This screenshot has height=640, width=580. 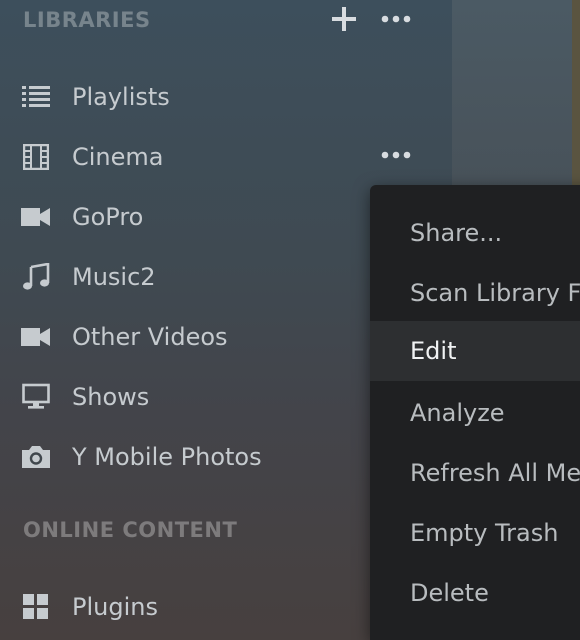 I want to click on menu-item-delete: Delete, so click(x=475, y=593).